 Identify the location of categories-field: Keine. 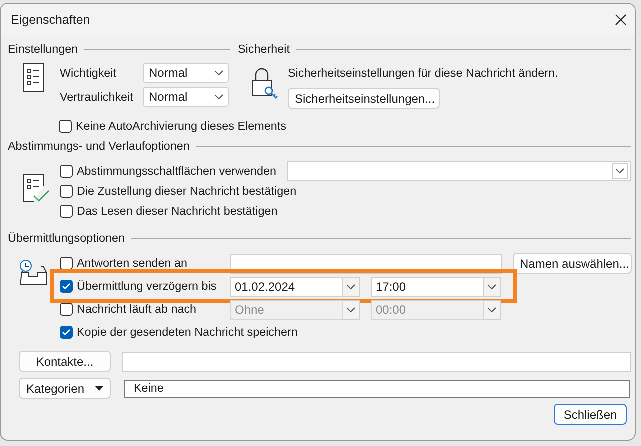
(377, 389).